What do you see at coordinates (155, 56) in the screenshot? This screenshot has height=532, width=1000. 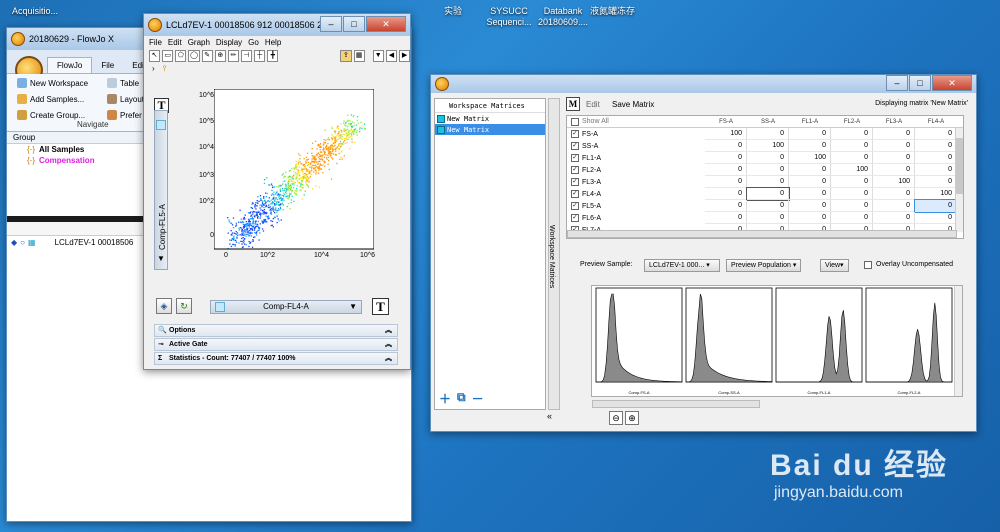 I see `pointer-tool-icon: ↖` at bounding box center [155, 56].